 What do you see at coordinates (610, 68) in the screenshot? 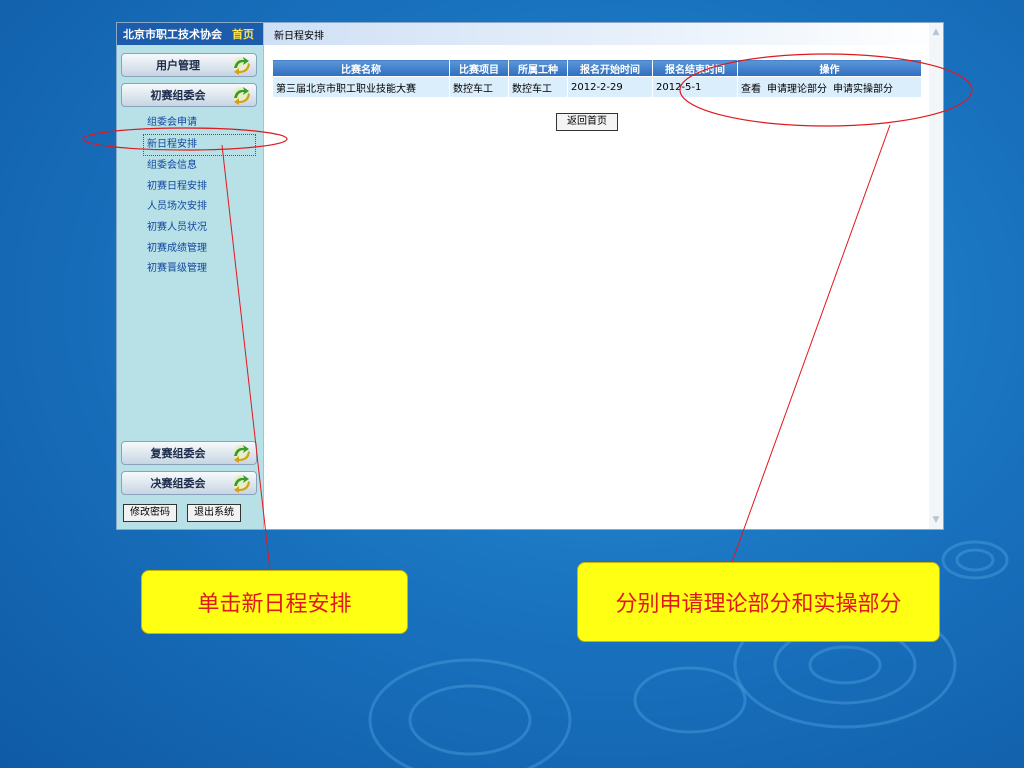
I see `col-header: 报名开始时间` at bounding box center [610, 68].